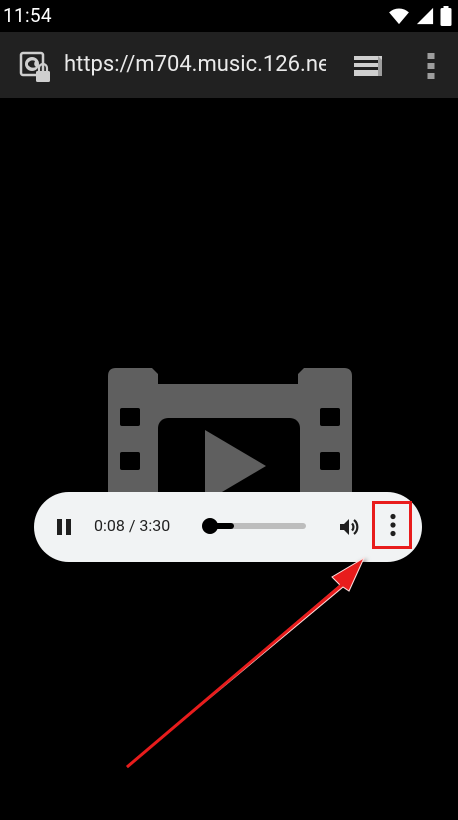  I want to click on volume-up-icon, so click(349, 527).